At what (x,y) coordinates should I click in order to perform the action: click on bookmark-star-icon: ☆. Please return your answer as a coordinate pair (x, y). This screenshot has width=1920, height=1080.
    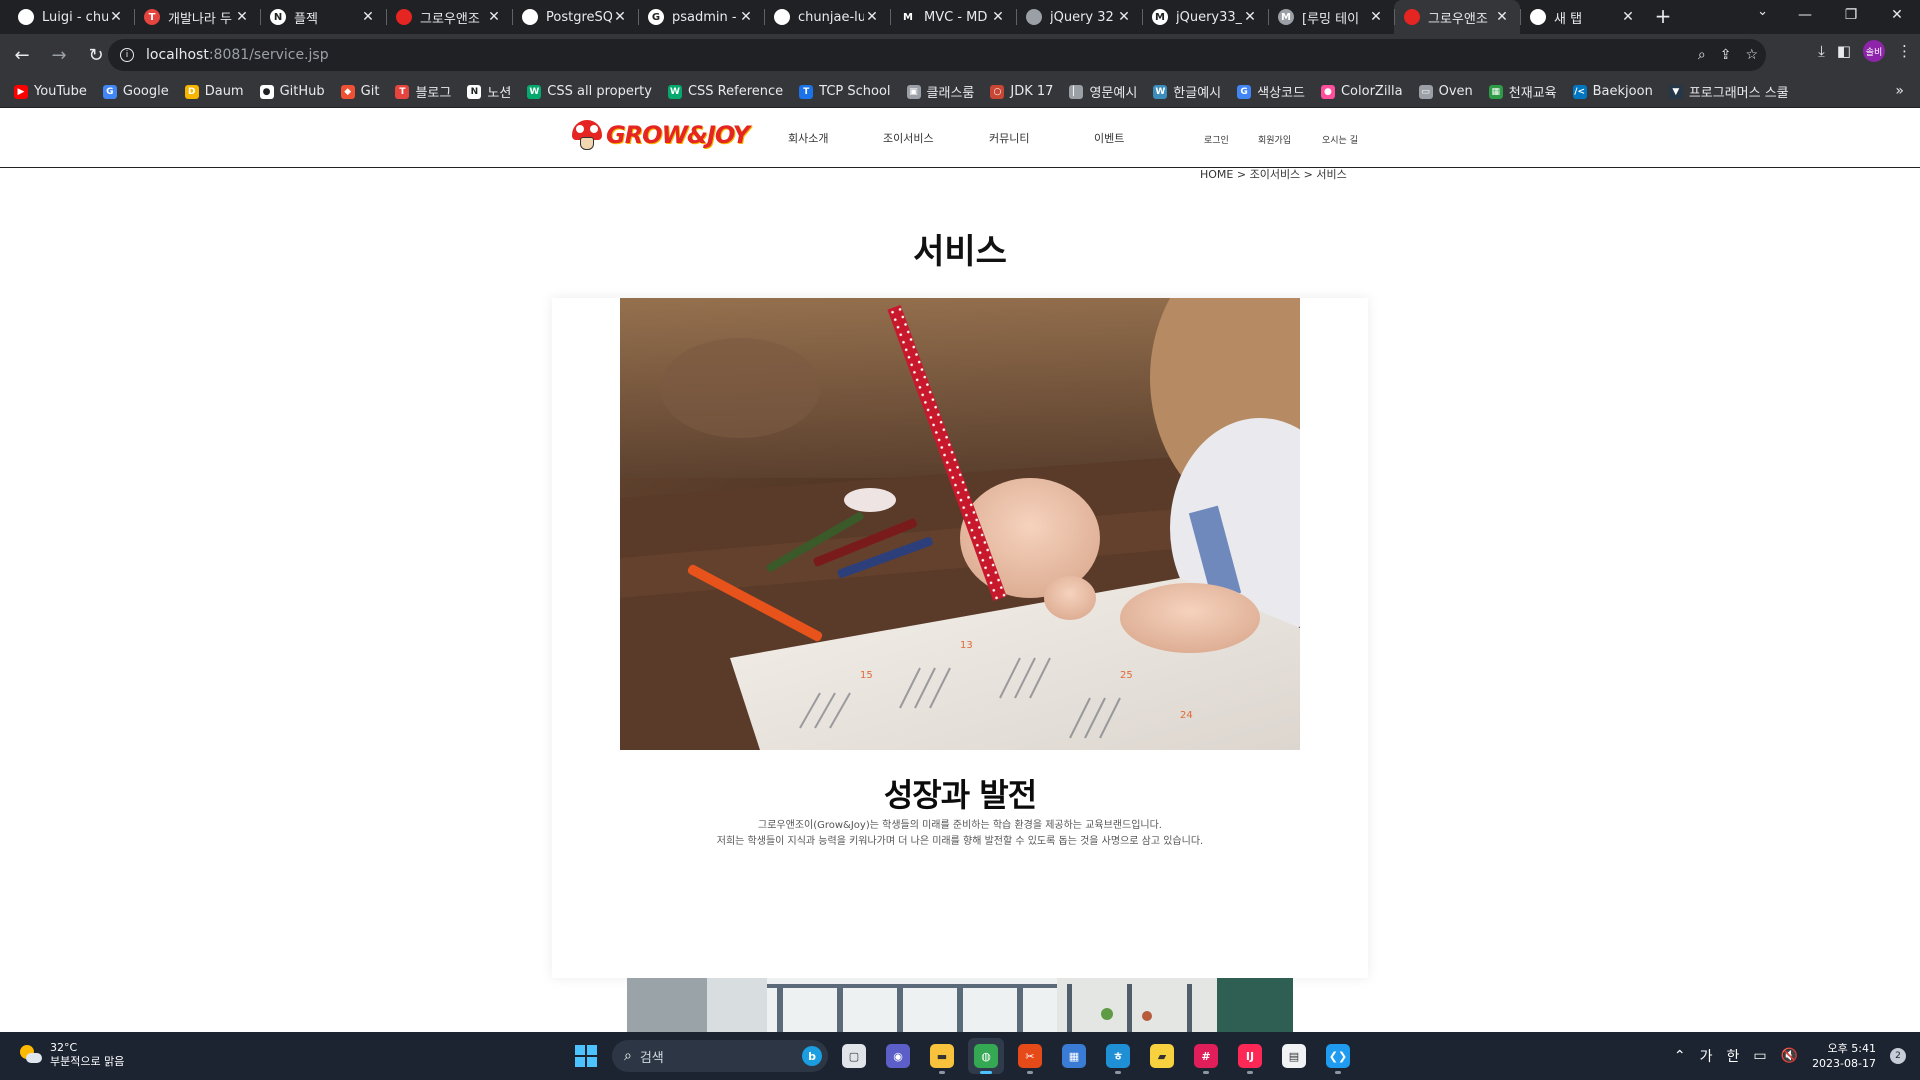
    Looking at the image, I should click on (1751, 55).